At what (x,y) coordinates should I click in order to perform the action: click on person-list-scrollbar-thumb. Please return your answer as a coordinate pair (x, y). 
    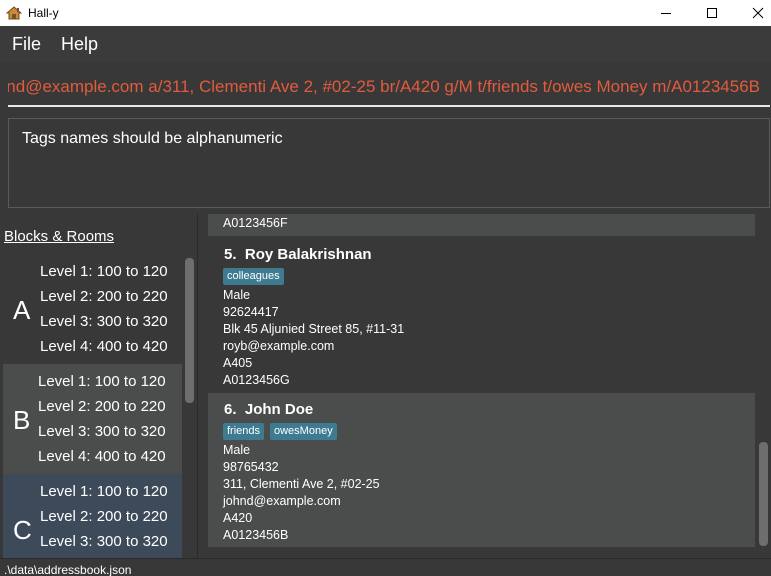
    Looking at the image, I should click on (763, 494).